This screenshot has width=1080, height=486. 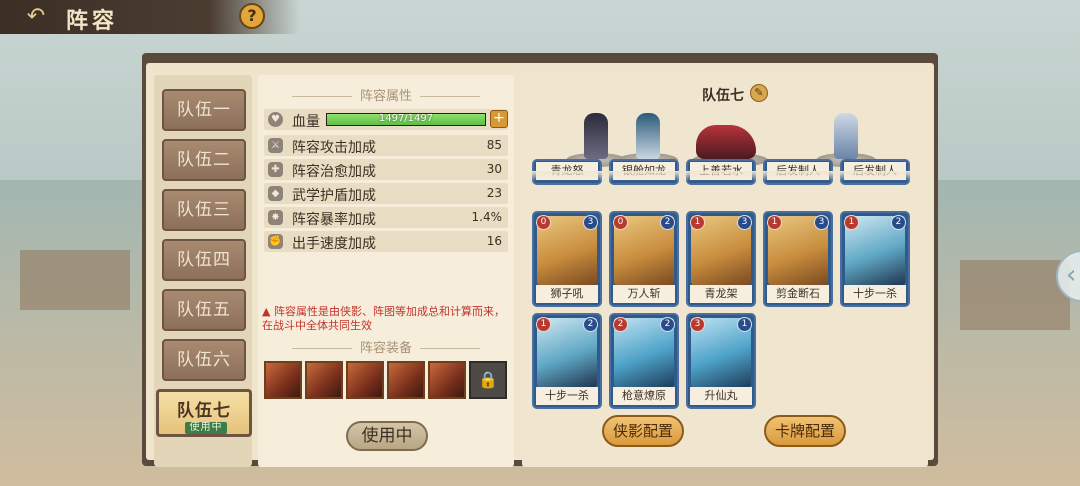 What do you see at coordinates (494, 193) in the screenshot?
I see `stat-value: 23` at bounding box center [494, 193].